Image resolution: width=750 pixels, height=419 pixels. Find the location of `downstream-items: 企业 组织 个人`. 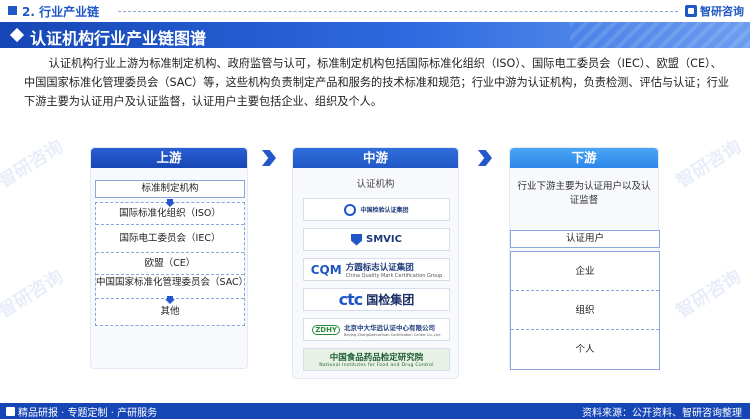

downstream-items: 企业 组织 个人 is located at coordinates (585, 310).